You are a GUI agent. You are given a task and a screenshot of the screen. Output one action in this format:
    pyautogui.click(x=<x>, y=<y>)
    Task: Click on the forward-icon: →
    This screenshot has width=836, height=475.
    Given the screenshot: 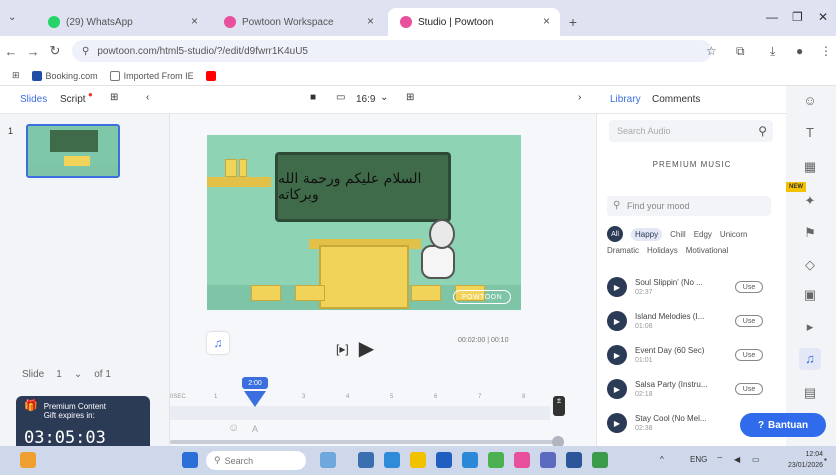 What is the action you would take?
    pyautogui.click(x=33, y=51)
    